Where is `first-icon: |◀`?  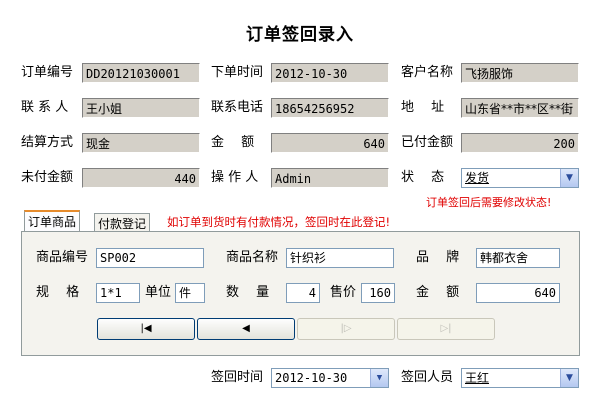 first-icon: |◀ is located at coordinates (146, 328).